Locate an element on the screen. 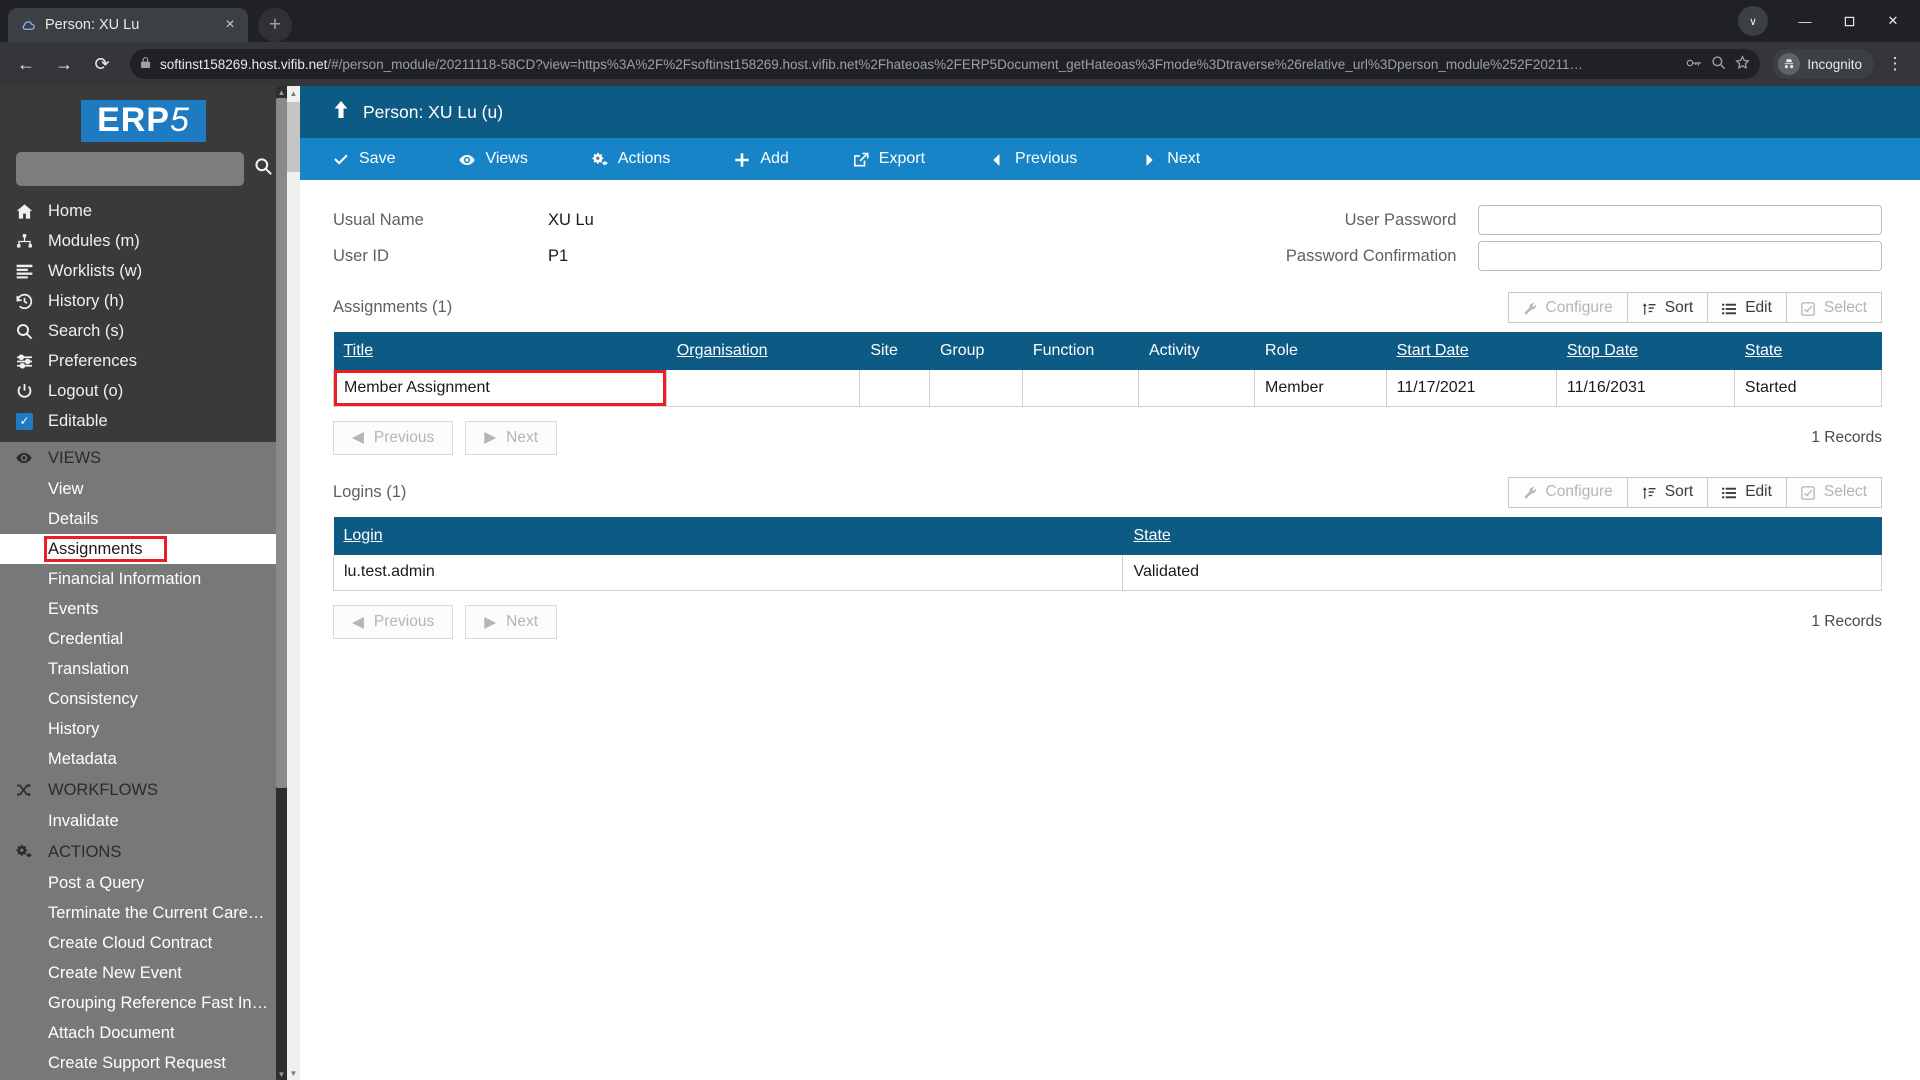 This screenshot has height=1080, width=1920. table-cell: lu.test.admin is located at coordinates (728, 572).